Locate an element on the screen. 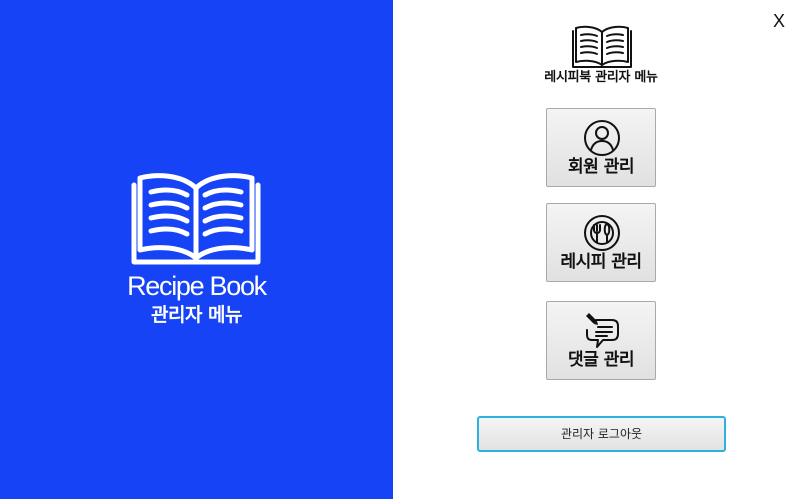 This screenshot has width=799, height=499. member-management-label: 회원 관리 is located at coordinates (601, 167).